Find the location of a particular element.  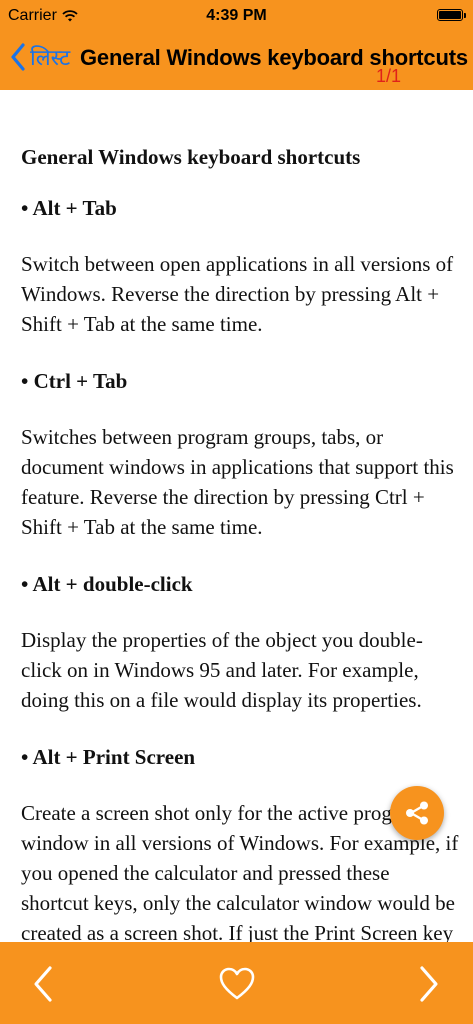

next-button is located at coordinates (429, 984).